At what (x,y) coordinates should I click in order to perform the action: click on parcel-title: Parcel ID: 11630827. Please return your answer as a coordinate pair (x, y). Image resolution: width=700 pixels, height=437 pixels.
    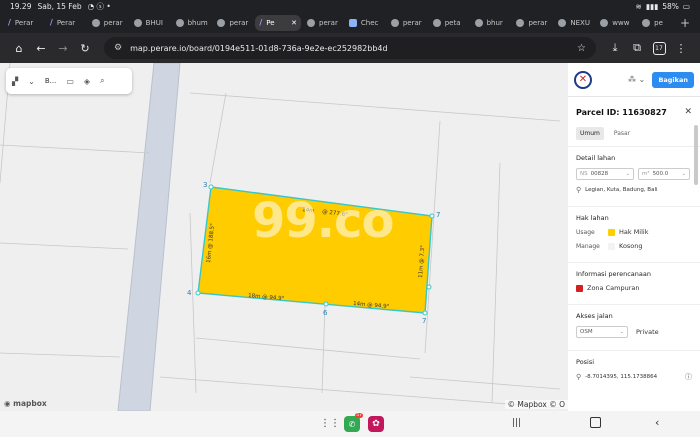
    Looking at the image, I should click on (621, 112).